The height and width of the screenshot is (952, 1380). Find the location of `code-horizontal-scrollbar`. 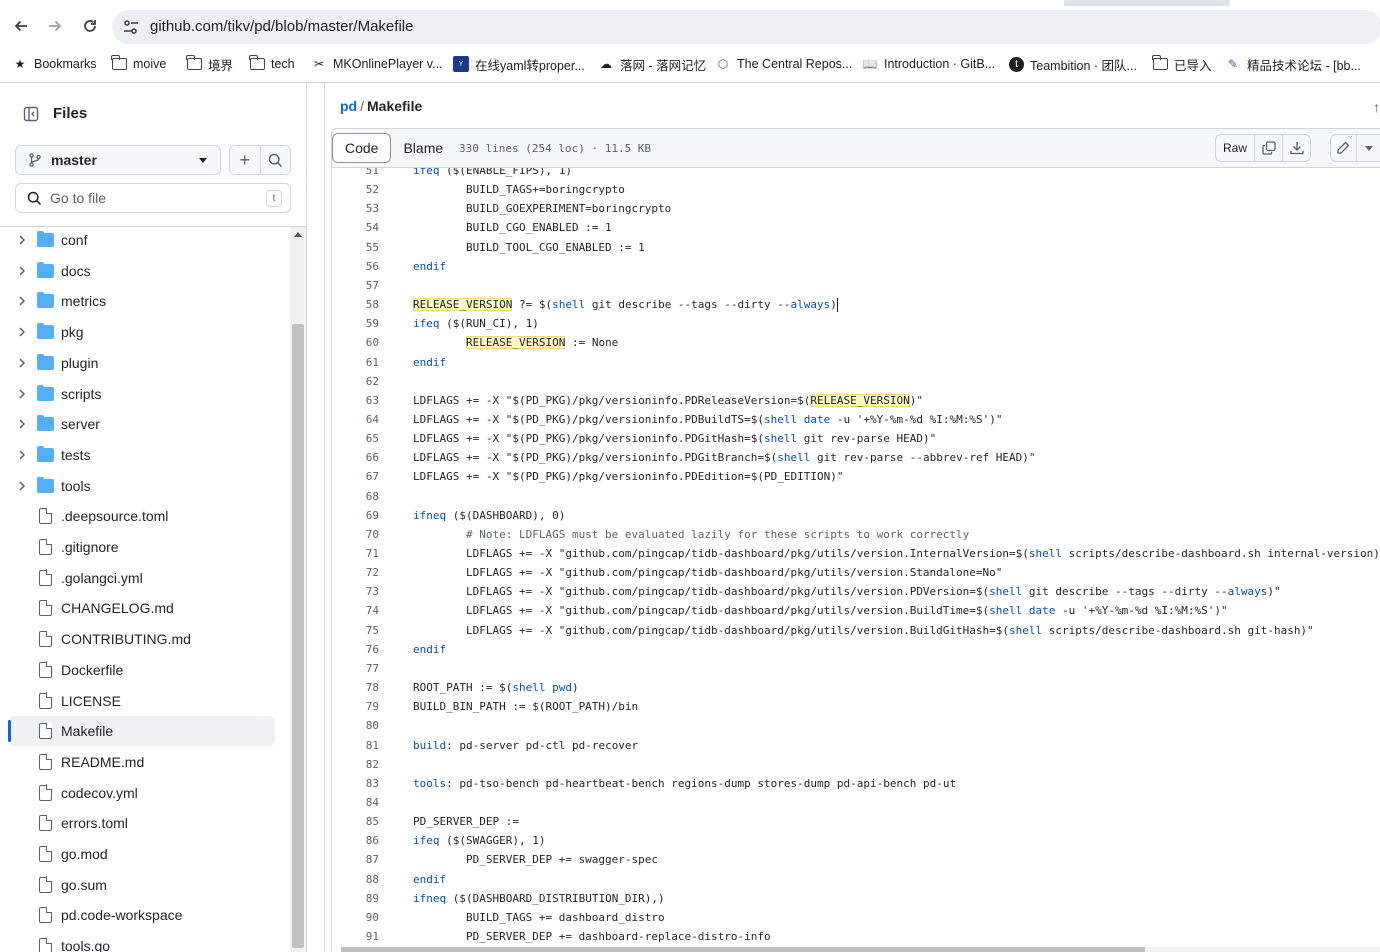

code-horizontal-scrollbar is located at coordinates (860, 949).